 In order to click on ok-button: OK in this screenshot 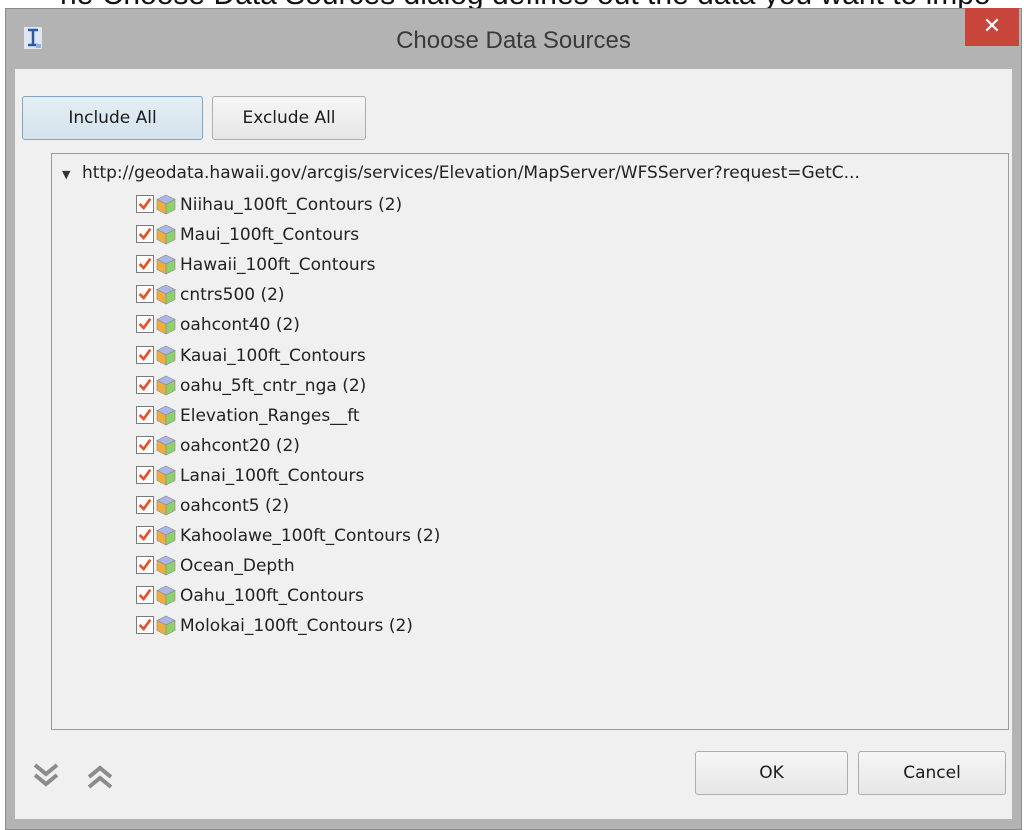, I will do `click(771, 773)`.